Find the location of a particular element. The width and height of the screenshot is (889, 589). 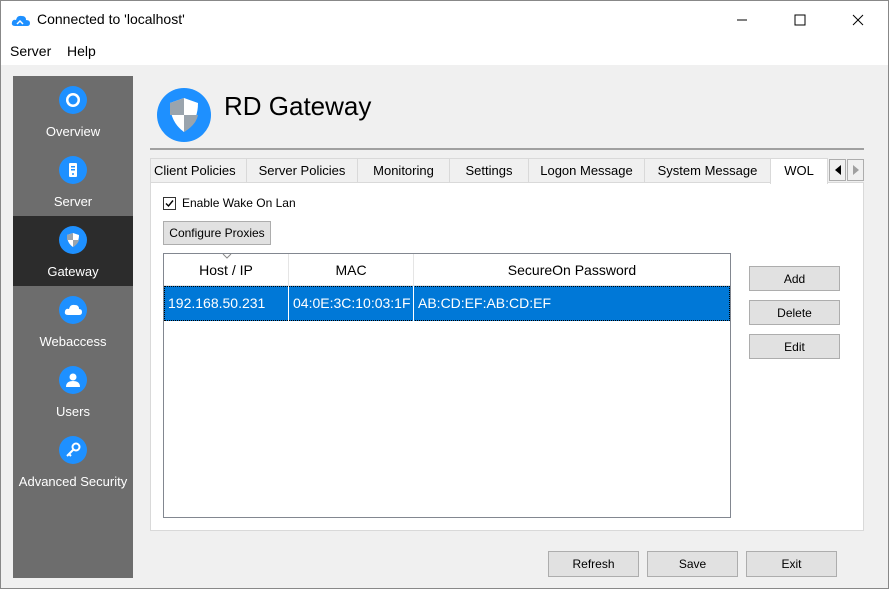

gateway-shield-icon is located at coordinates (184, 115).